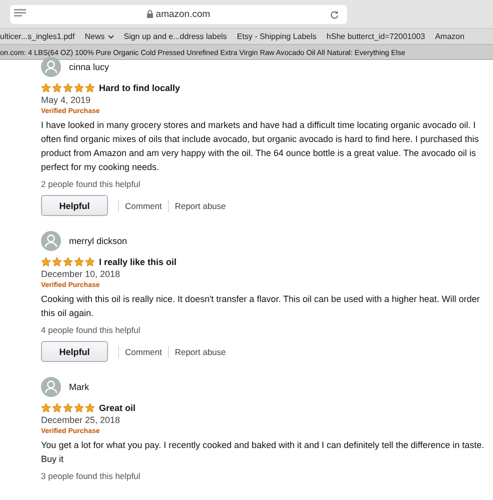 Image resolution: width=493 pixels, height=500 pixels. I want to click on bookmark-link: News, so click(99, 36).